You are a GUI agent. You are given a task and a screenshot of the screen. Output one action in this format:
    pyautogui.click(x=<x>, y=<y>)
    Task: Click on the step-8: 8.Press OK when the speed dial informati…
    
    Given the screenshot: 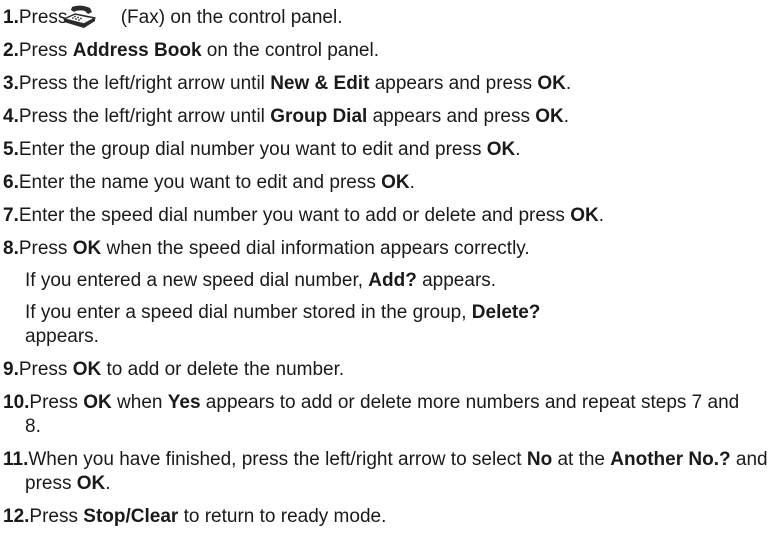 What is the action you would take?
    pyautogui.click(x=266, y=248)
    